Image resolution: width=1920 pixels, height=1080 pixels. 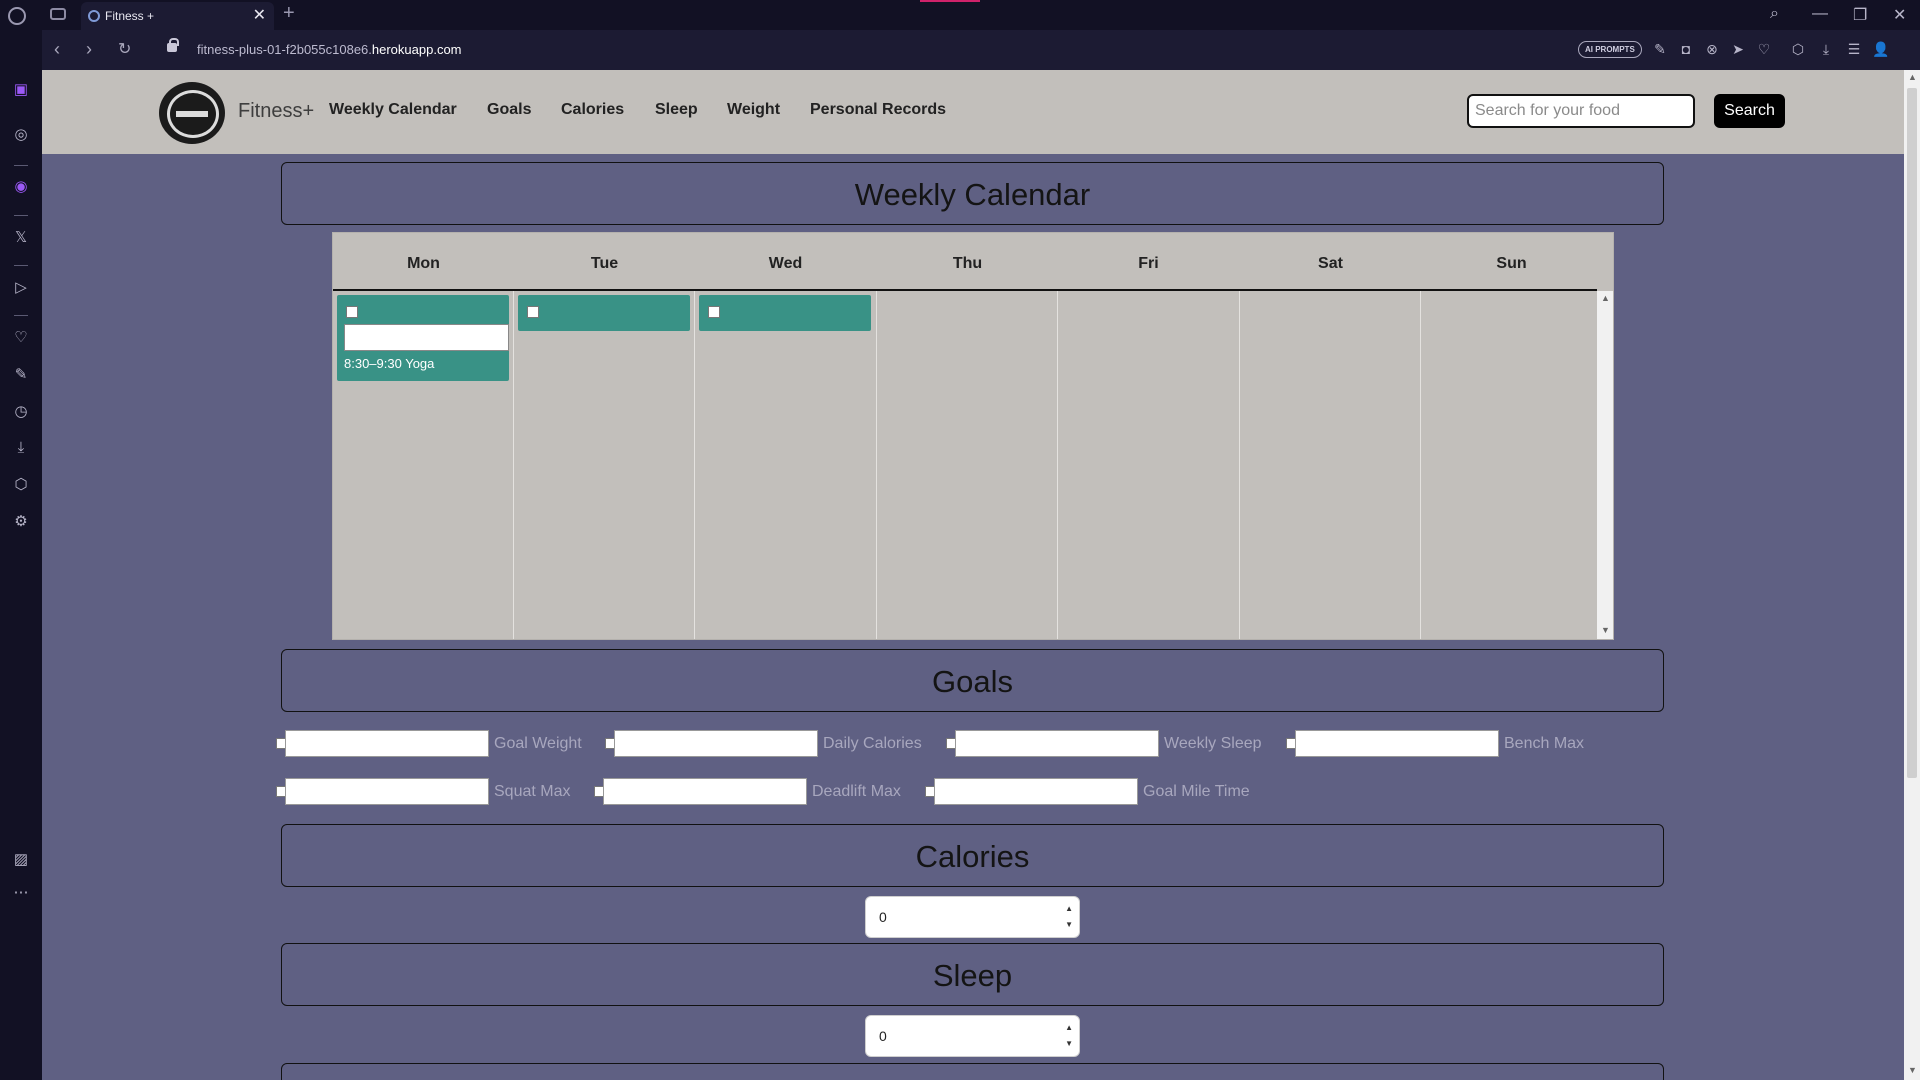 What do you see at coordinates (276, 111) in the screenshot?
I see `brand-name: Fitness+` at bounding box center [276, 111].